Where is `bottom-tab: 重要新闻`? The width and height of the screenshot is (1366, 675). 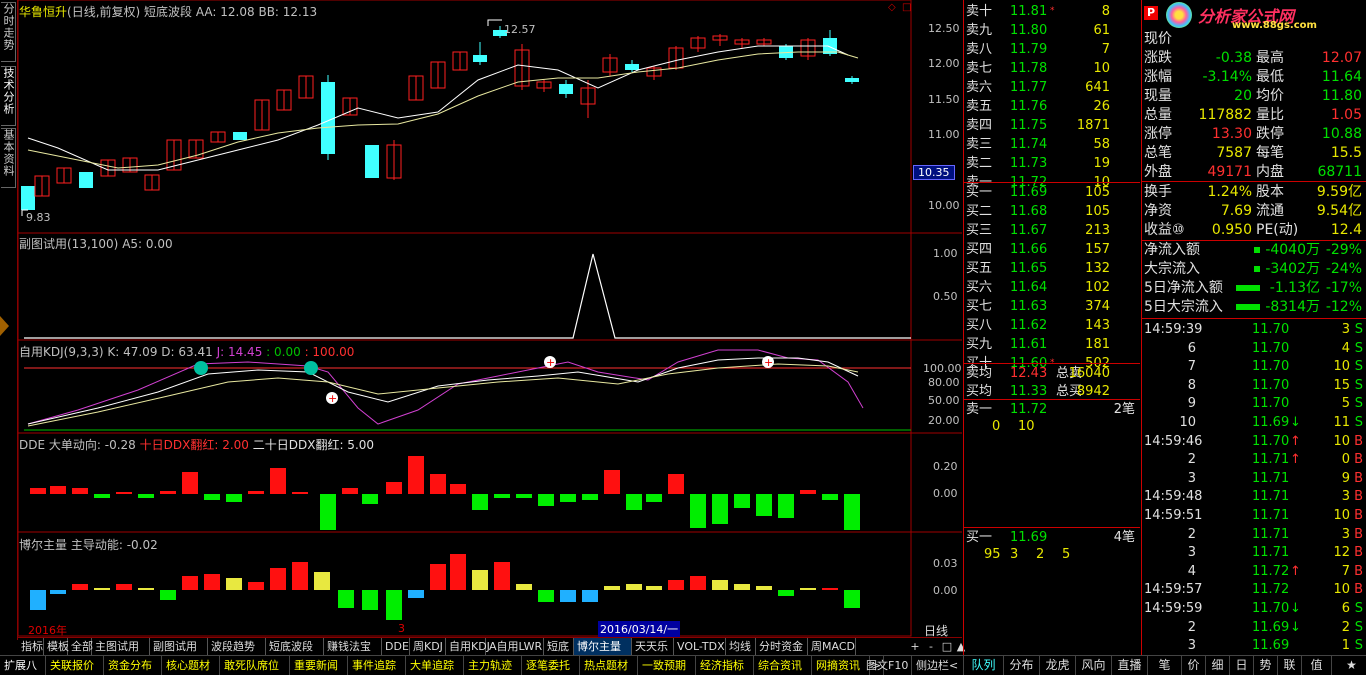
bottom-tab: 重要新闻 is located at coordinates (319, 665).